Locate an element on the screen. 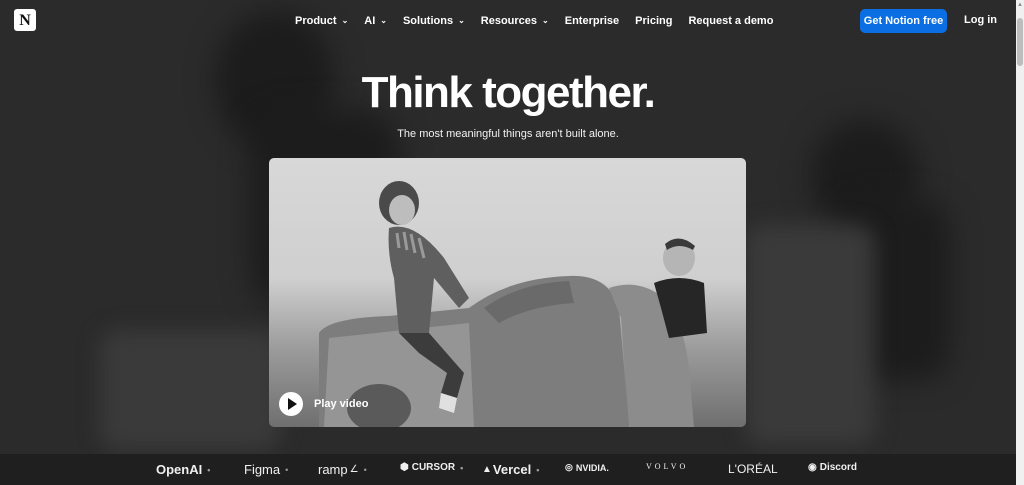 The width and height of the screenshot is (1024, 485). nav-item-pricing: Pricing is located at coordinates (653, 21).